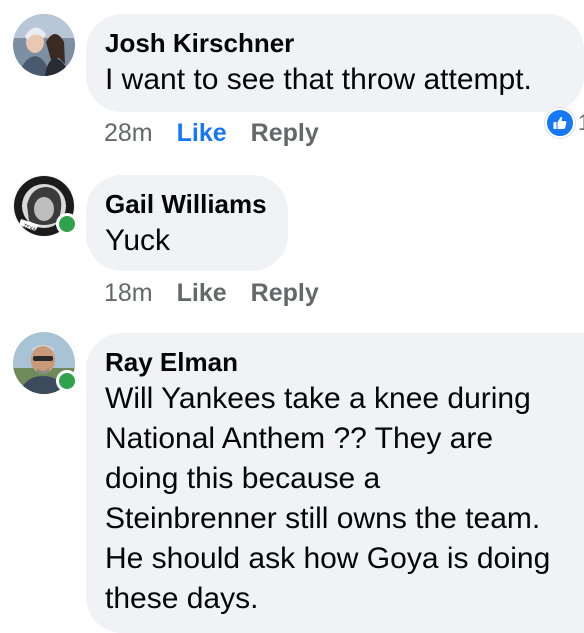  Describe the element at coordinates (45, 206) in the screenshot. I see `avatar: TEXAS` at that location.